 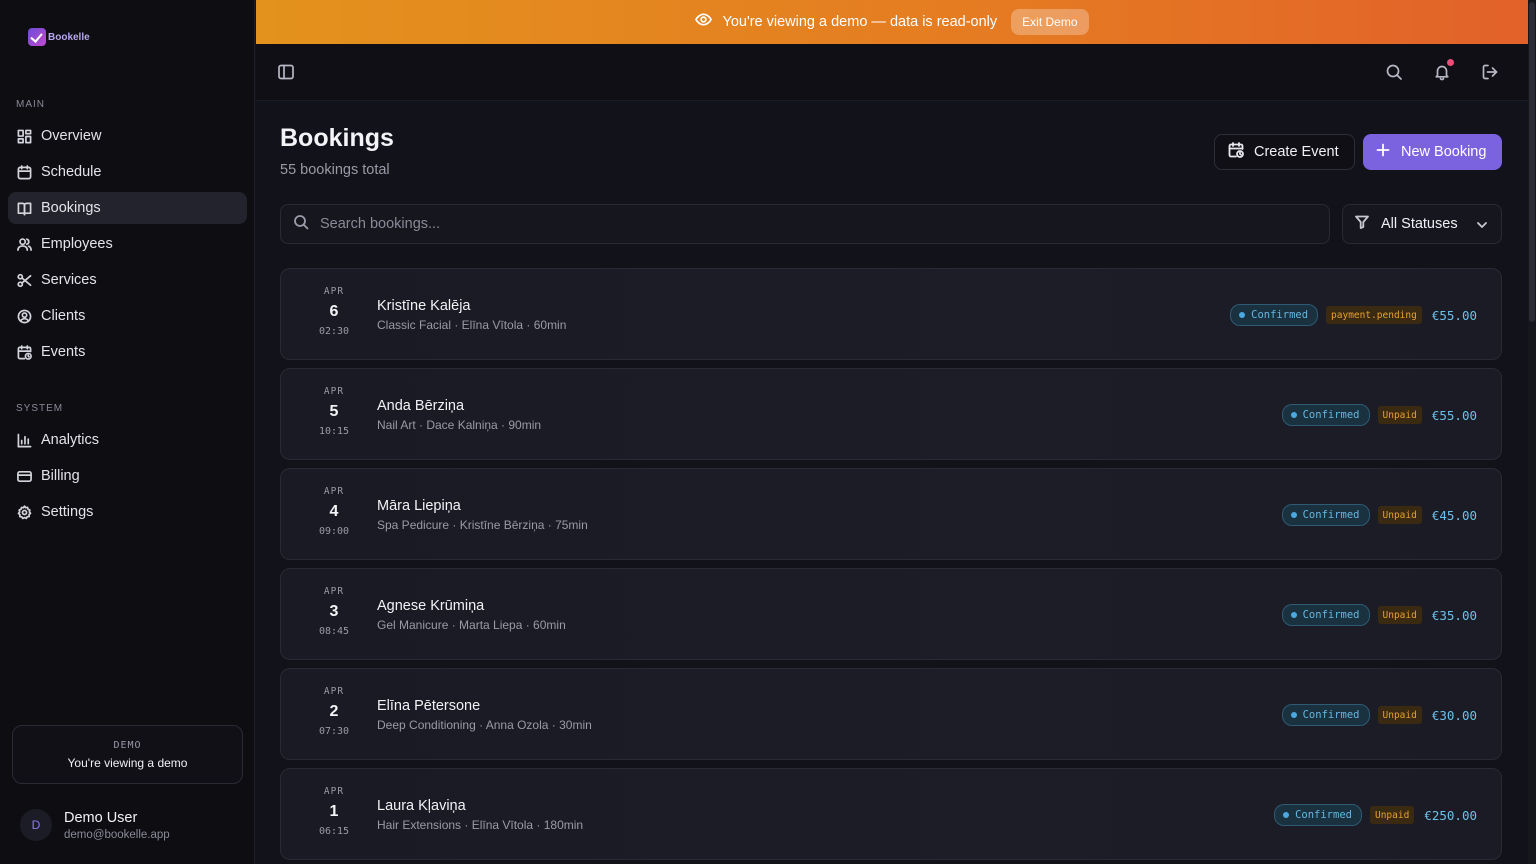 I want to click on sidebar-item-label: Settings, so click(x=67, y=512).